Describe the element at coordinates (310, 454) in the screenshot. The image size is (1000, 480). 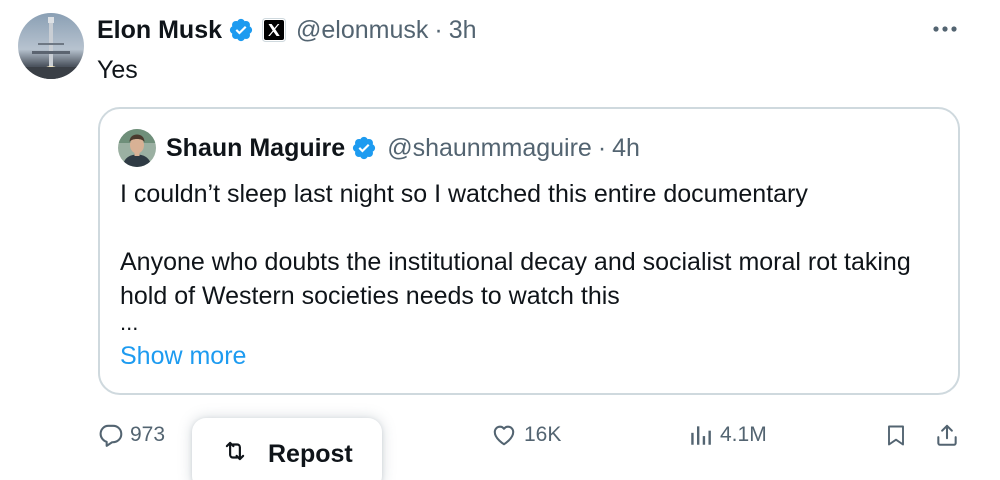
I see `repost-label: Repost` at that location.